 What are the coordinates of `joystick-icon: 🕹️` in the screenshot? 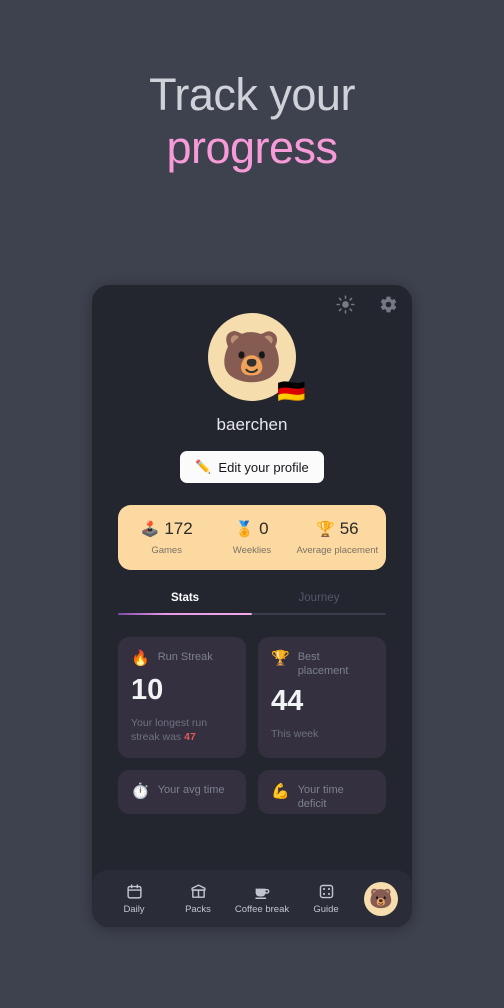 It's located at (150, 529).